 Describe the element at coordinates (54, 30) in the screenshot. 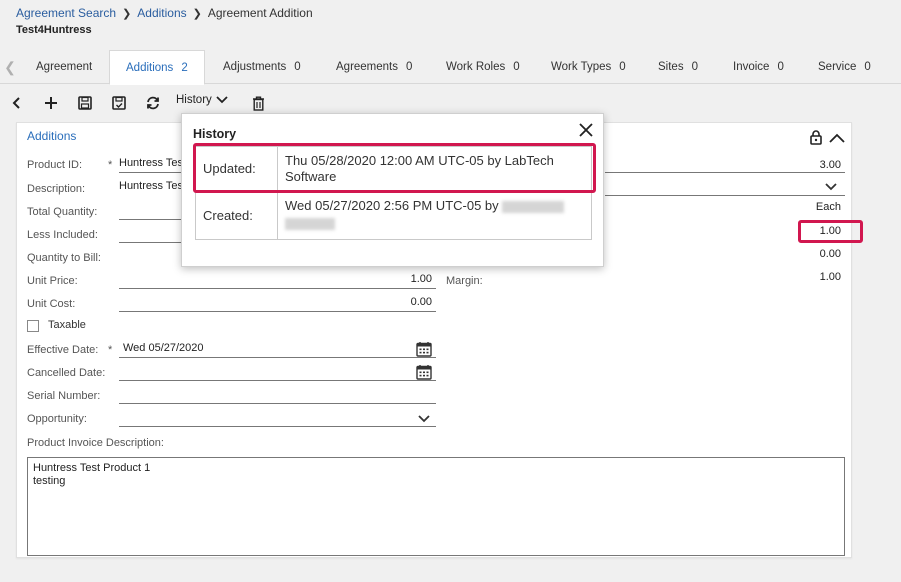

I see `record-title: Test4Huntress` at that location.